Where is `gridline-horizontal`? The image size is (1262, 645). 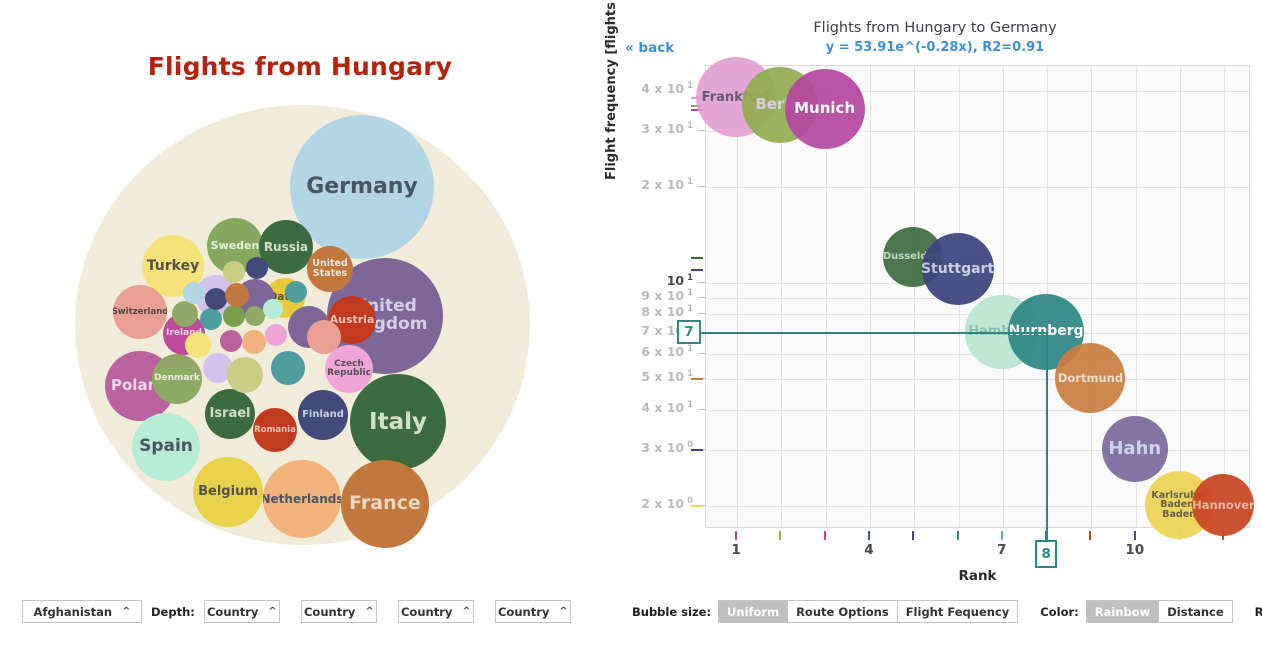 gridline-horizontal is located at coordinates (977, 188).